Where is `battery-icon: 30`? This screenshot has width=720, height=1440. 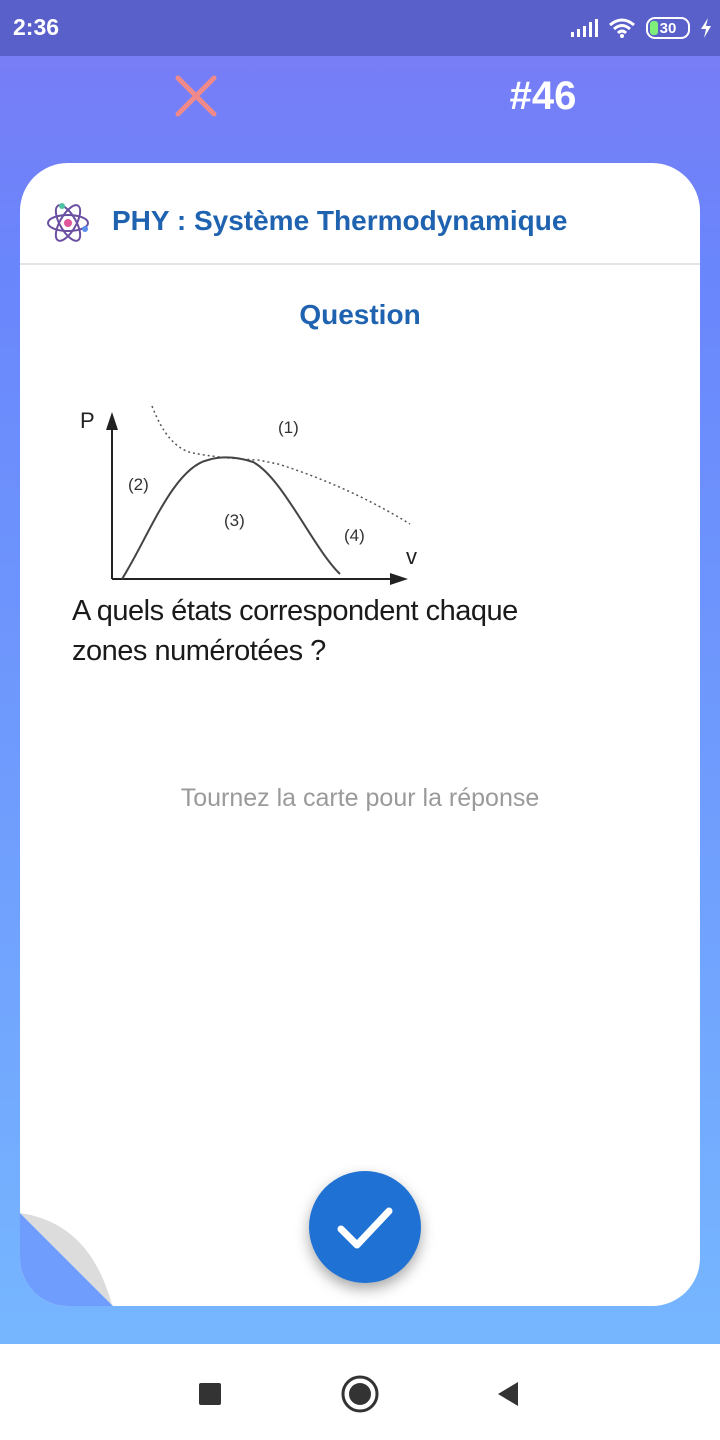 battery-icon: 30 is located at coordinates (668, 28).